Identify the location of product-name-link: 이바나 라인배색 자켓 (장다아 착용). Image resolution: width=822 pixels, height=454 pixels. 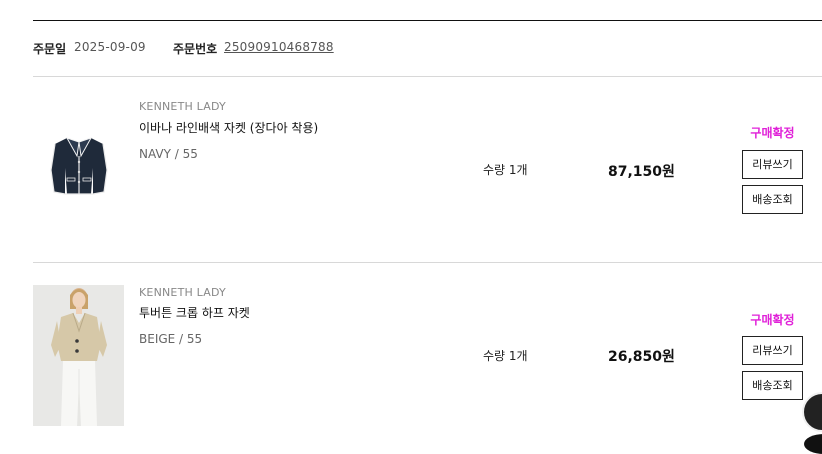
(228, 127).